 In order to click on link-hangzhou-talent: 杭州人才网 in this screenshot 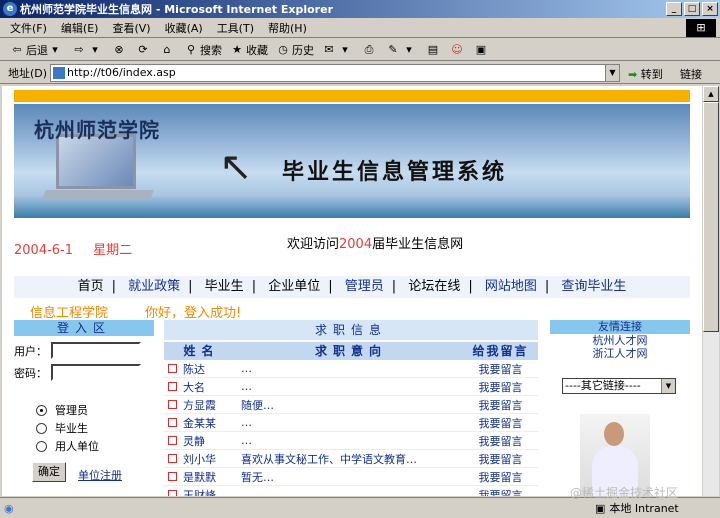, I will do `click(620, 340)`.